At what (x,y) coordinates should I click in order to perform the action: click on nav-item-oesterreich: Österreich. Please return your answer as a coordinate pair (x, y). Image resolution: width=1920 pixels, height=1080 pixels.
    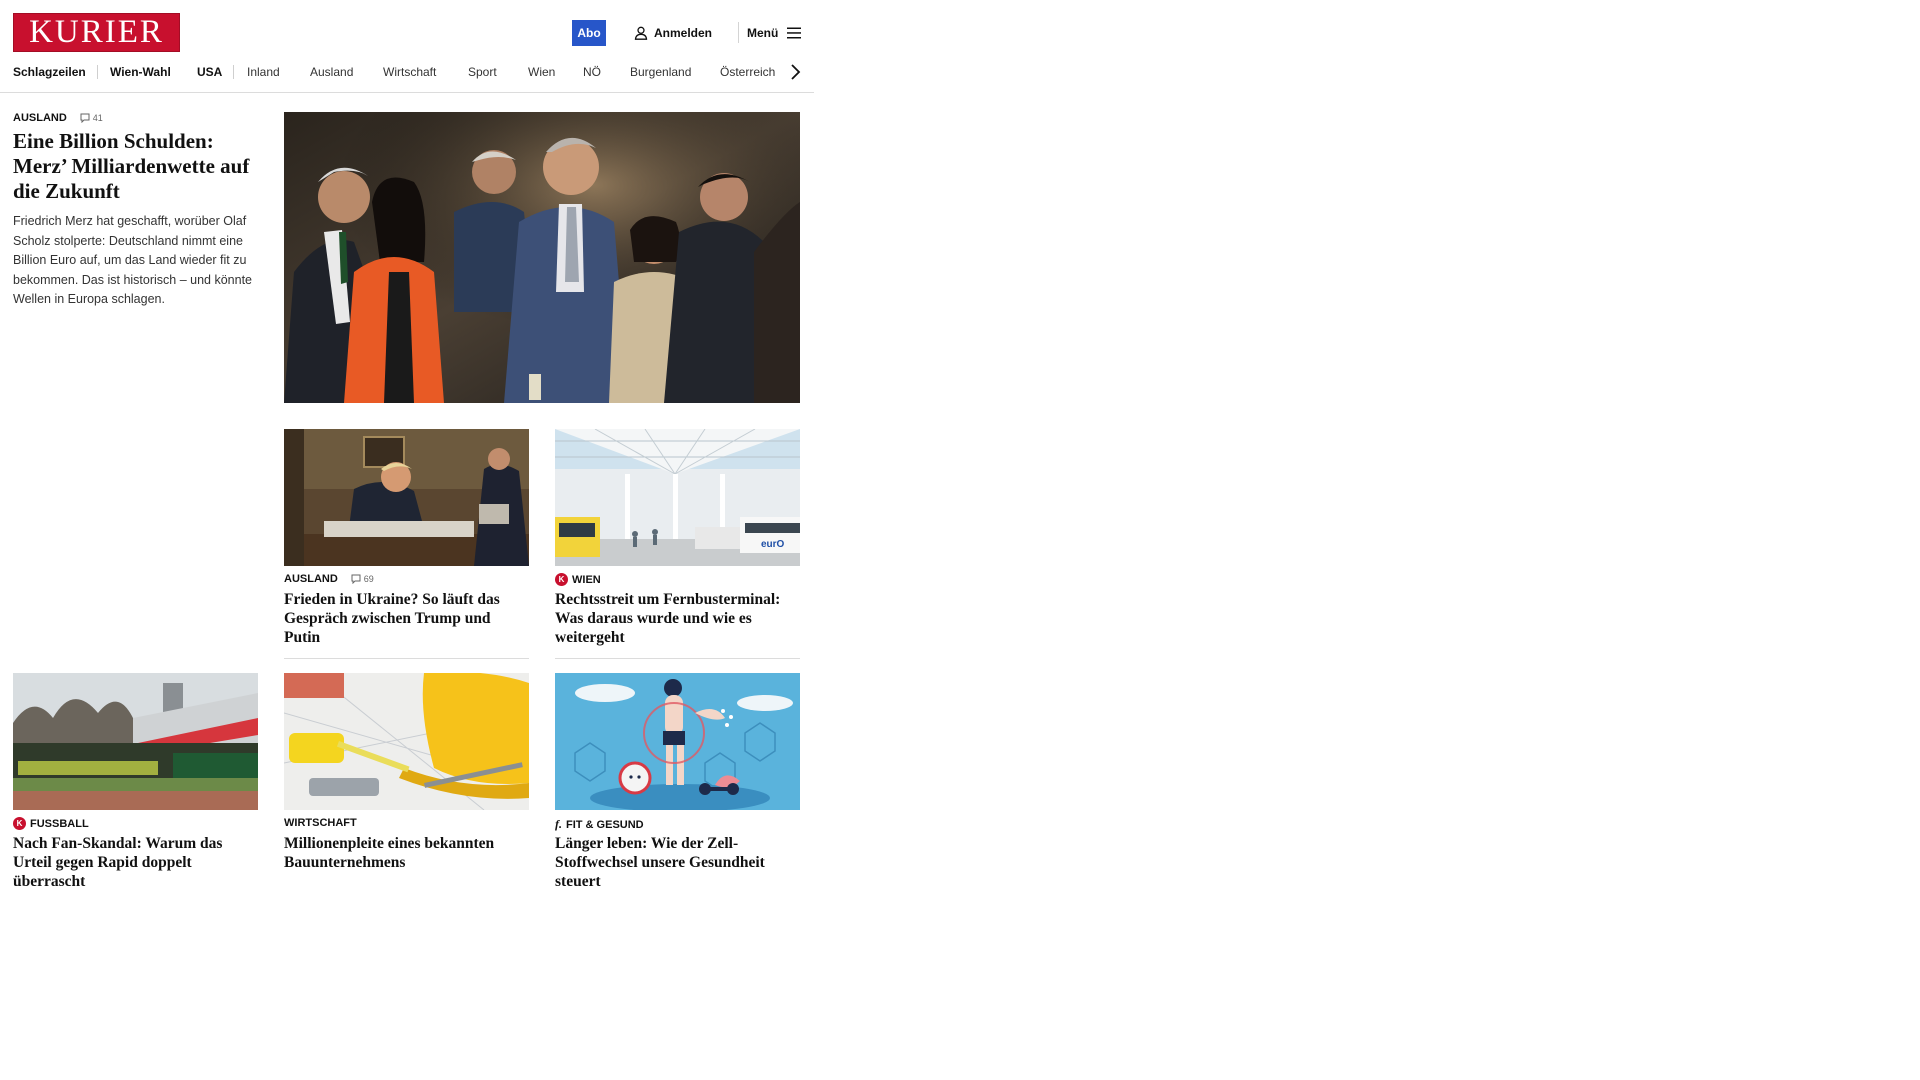
    Looking at the image, I should click on (747, 72).